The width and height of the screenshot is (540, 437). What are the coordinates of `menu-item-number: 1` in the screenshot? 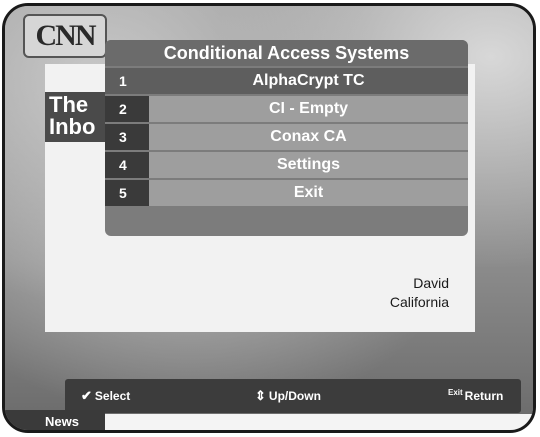 It's located at (127, 81).